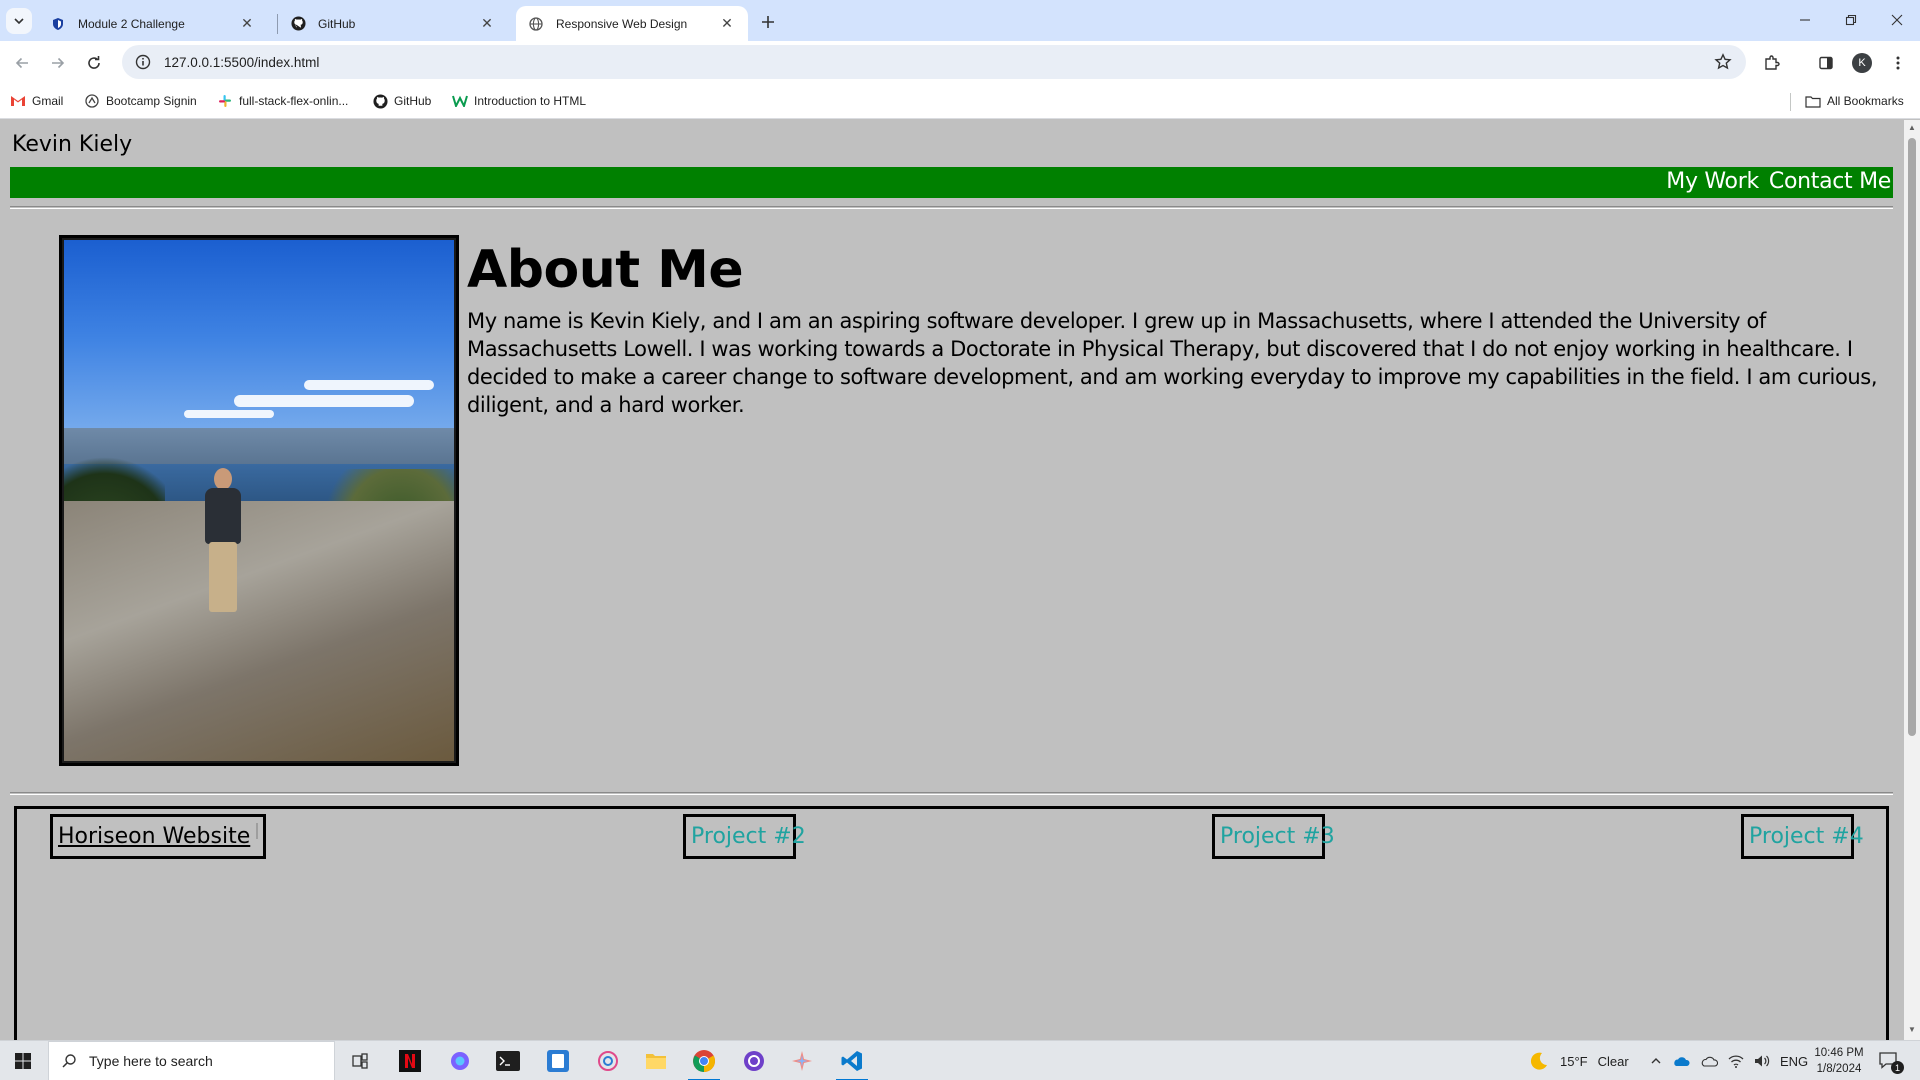  I want to click on weather-temp: 15°F, so click(1574, 1061).